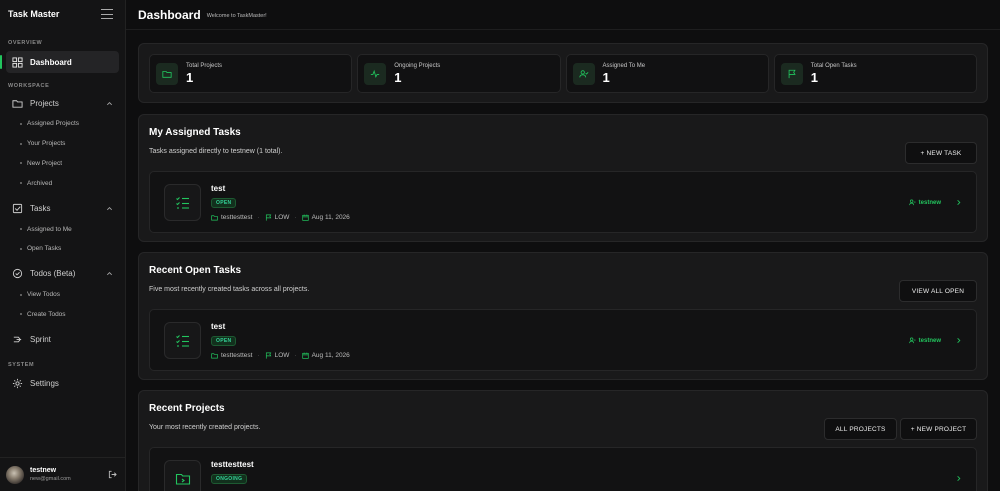 This screenshot has width=1000, height=491. I want to click on status-badge: OPEN, so click(224, 341).